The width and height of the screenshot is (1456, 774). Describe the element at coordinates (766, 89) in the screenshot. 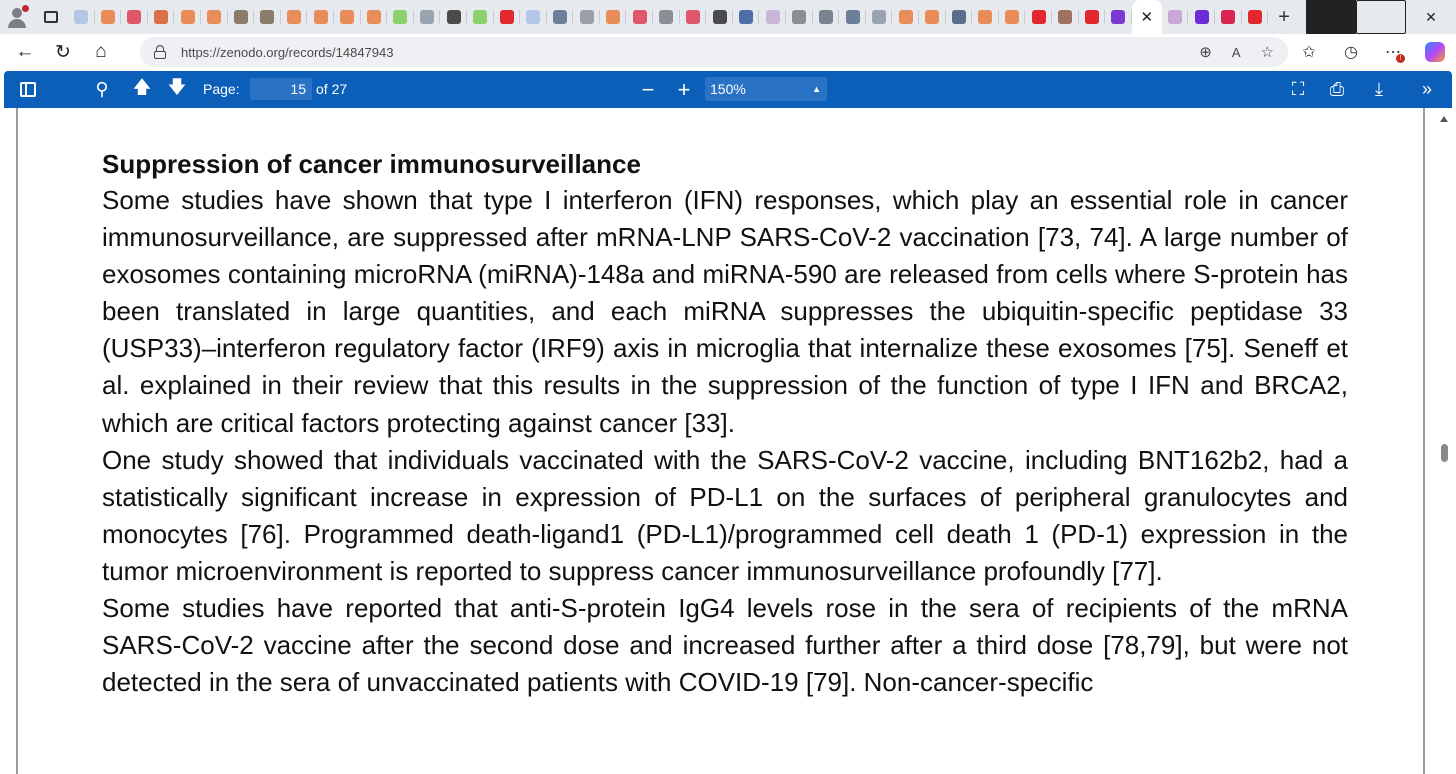

I see `zoom-select: 150% ▲` at that location.